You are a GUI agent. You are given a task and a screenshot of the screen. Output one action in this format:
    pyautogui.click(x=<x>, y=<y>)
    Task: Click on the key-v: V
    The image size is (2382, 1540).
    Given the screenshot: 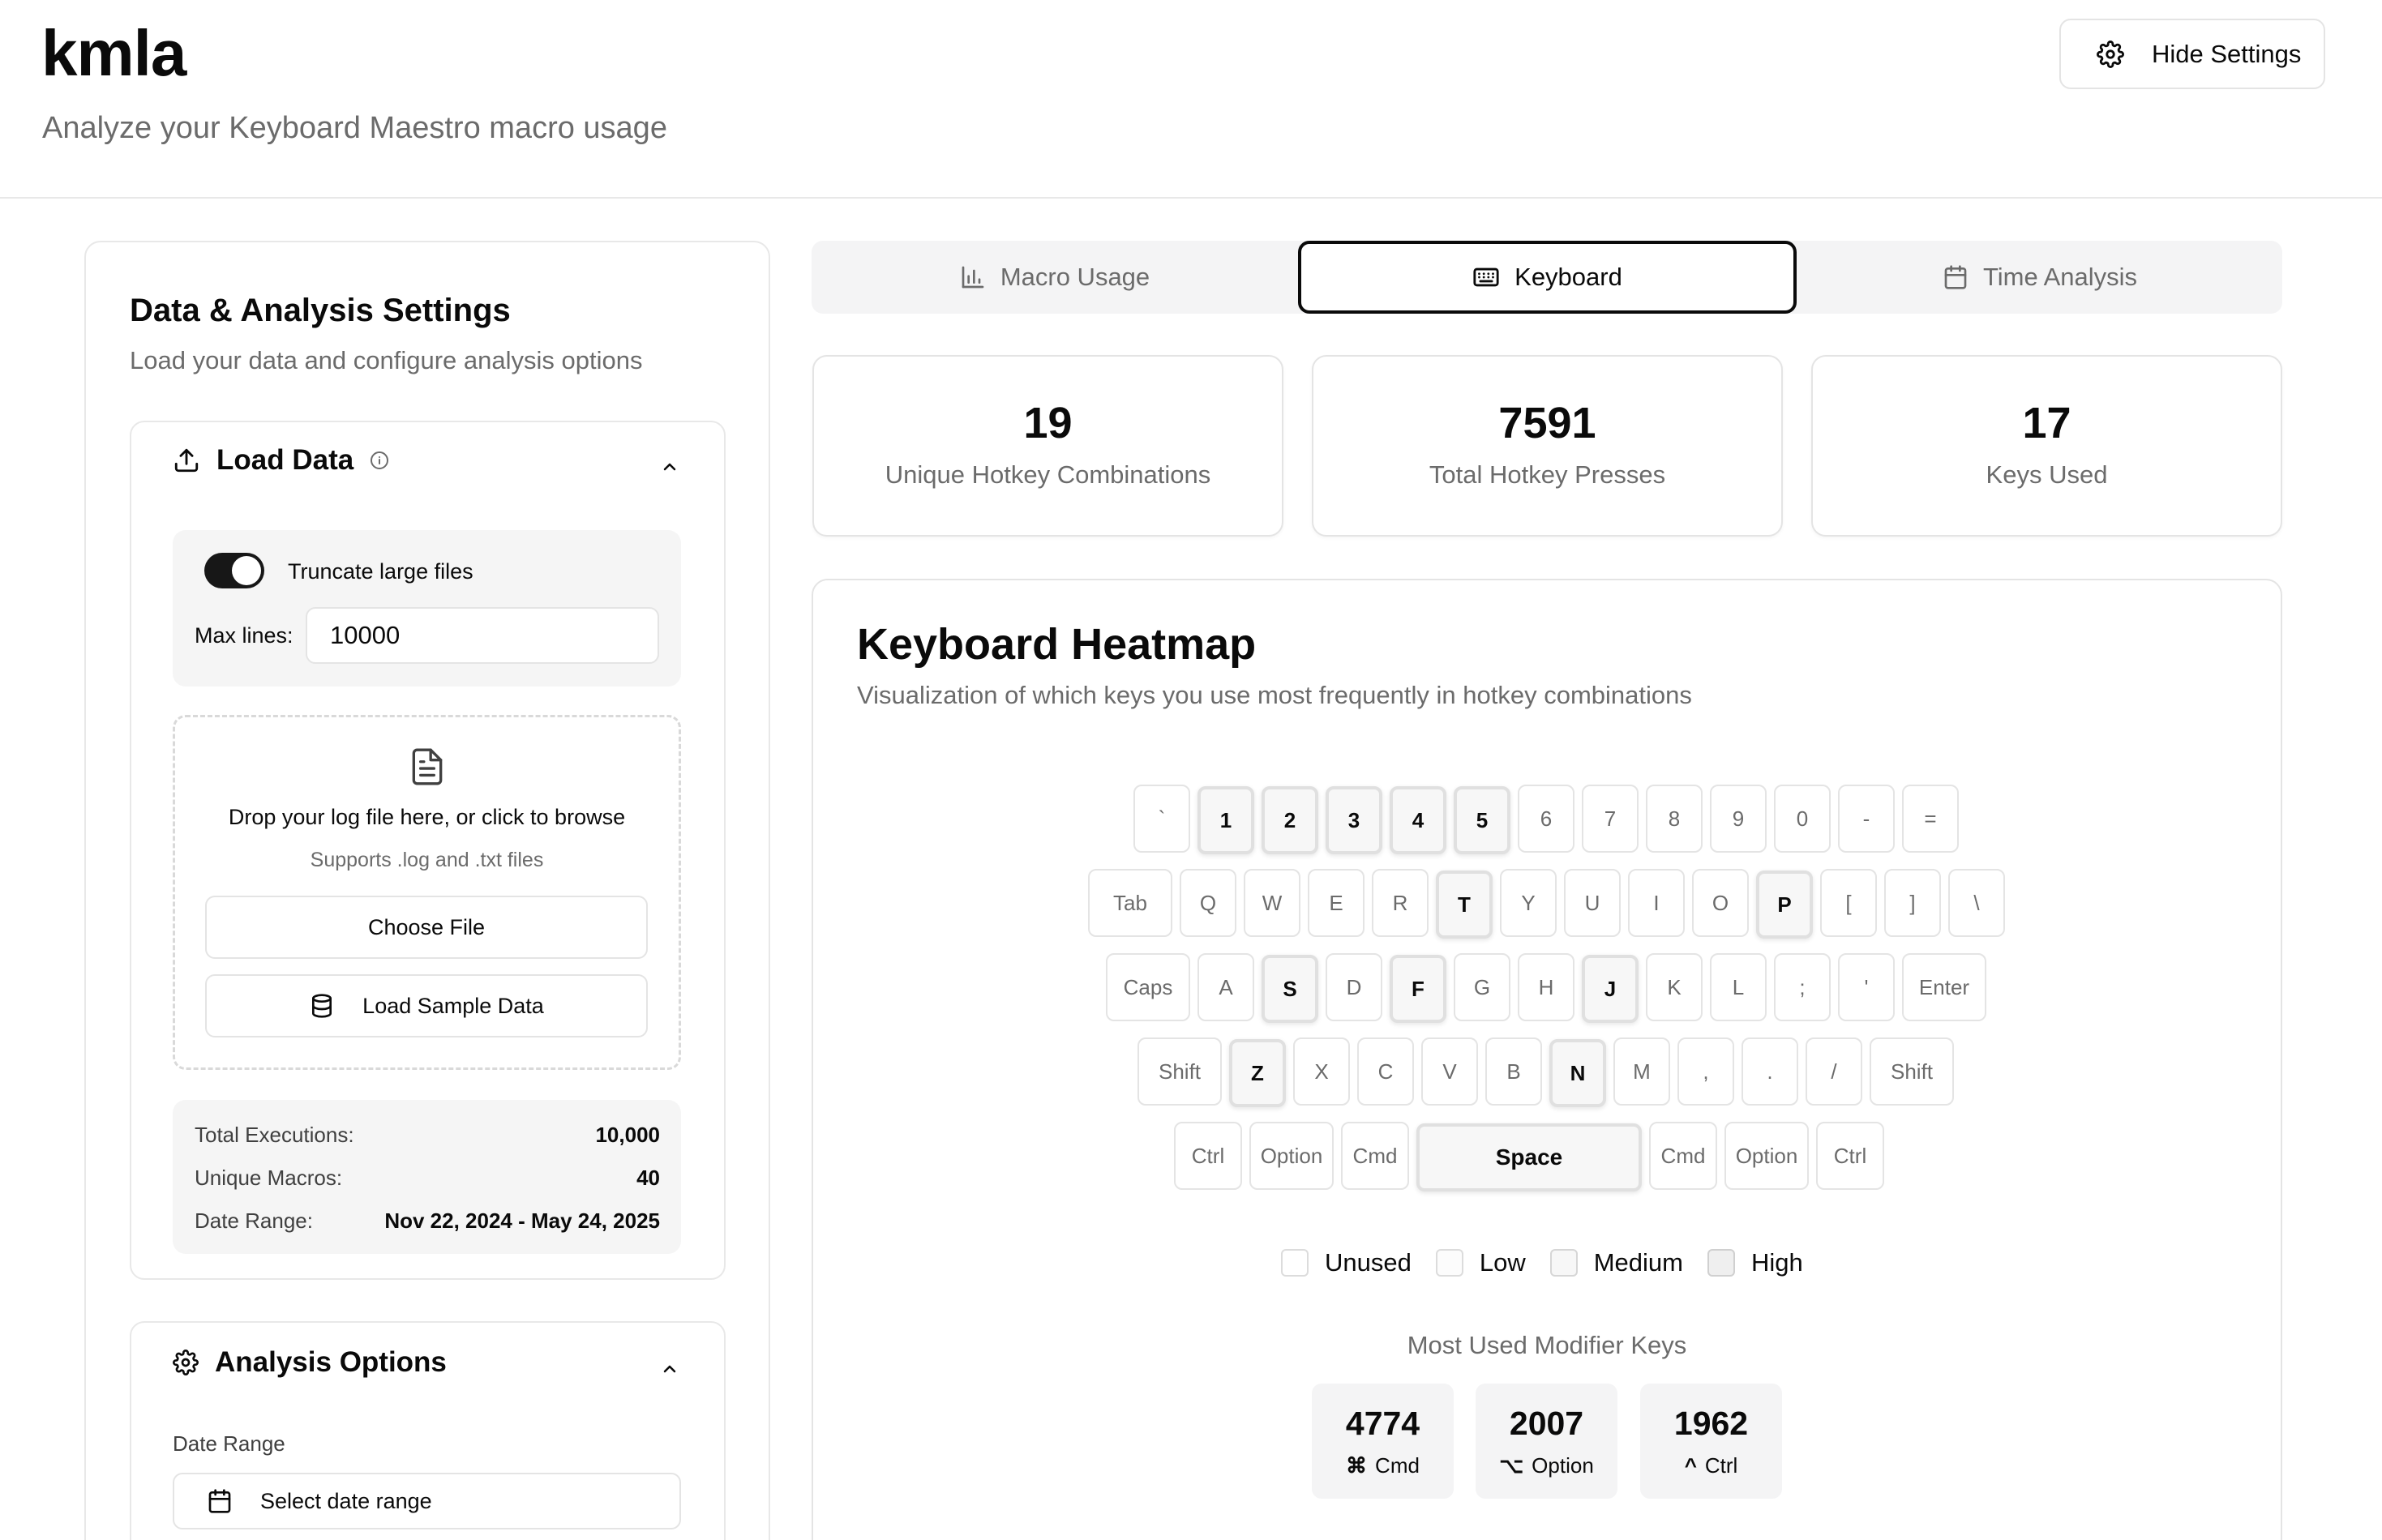 What is the action you would take?
    pyautogui.click(x=1450, y=1071)
    